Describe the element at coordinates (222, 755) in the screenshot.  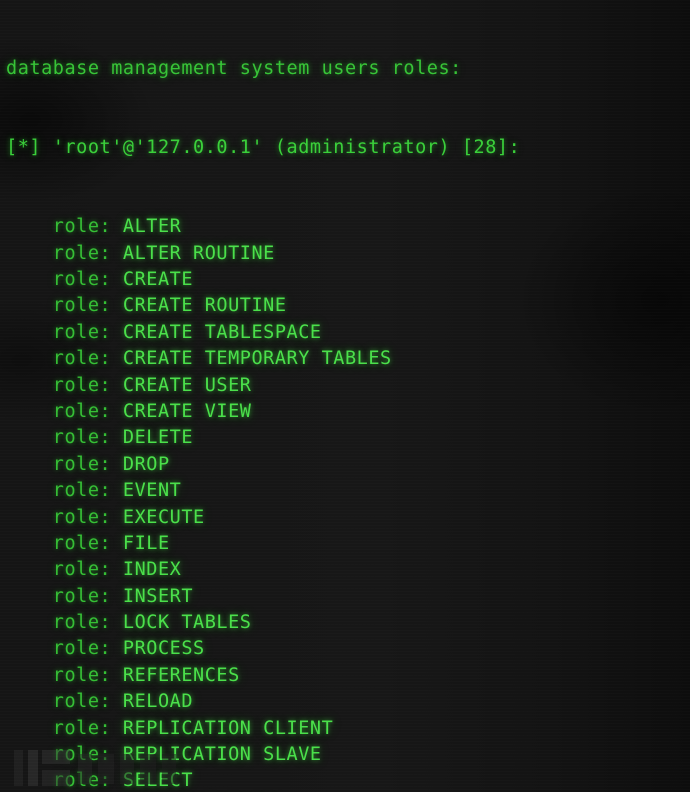
I see `role-value: REPLICATION SLAVE` at that location.